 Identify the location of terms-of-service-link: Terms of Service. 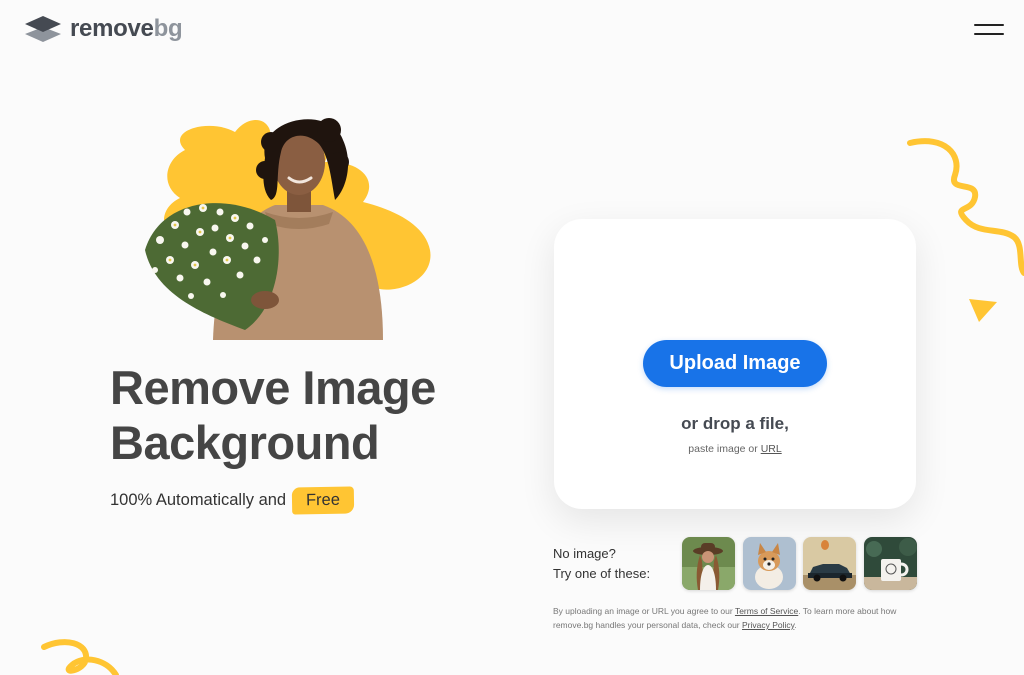
(766, 611).